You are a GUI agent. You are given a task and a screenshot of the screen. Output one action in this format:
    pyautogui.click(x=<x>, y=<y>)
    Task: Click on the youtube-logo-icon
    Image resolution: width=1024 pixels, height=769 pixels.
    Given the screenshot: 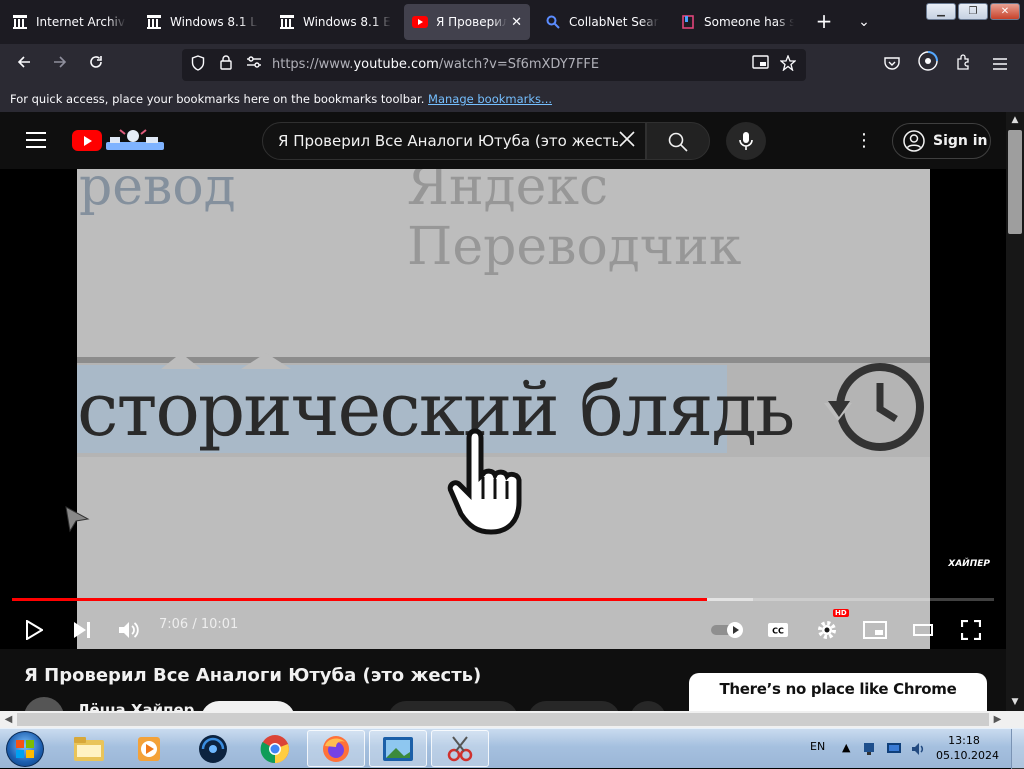 What is the action you would take?
    pyautogui.click(x=87, y=140)
    